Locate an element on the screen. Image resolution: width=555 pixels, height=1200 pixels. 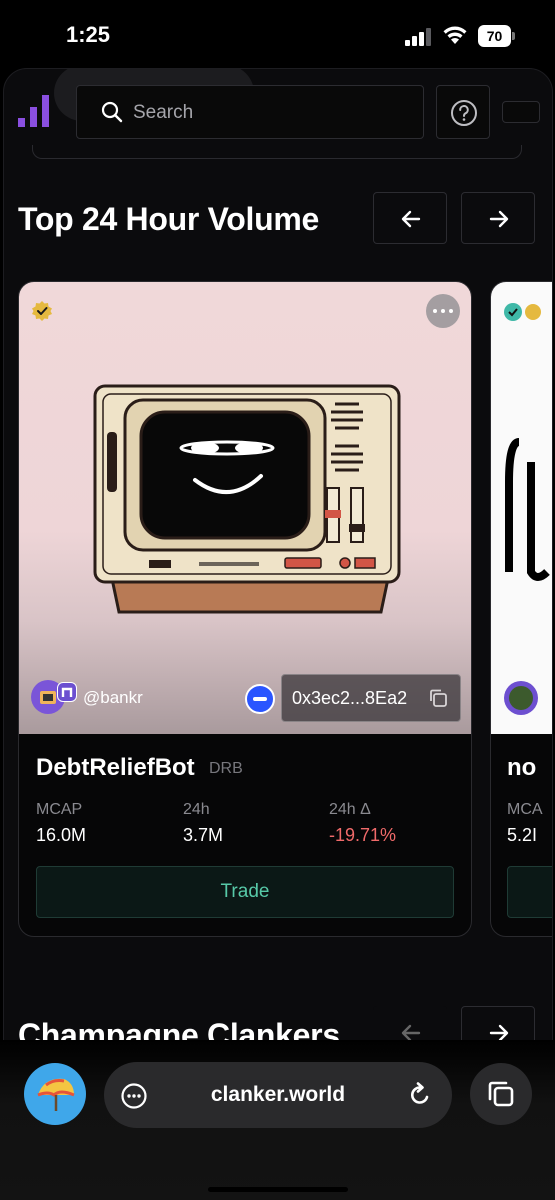
clanker-logo-icon is located at coordinates (35, 112).